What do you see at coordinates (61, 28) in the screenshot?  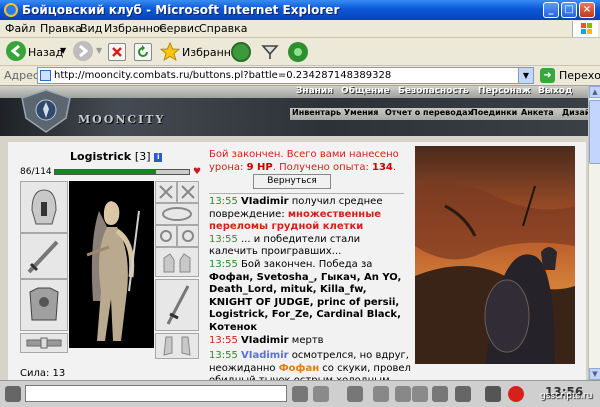 I see `menu-edit: Правка` at bounding box center [61, 28].